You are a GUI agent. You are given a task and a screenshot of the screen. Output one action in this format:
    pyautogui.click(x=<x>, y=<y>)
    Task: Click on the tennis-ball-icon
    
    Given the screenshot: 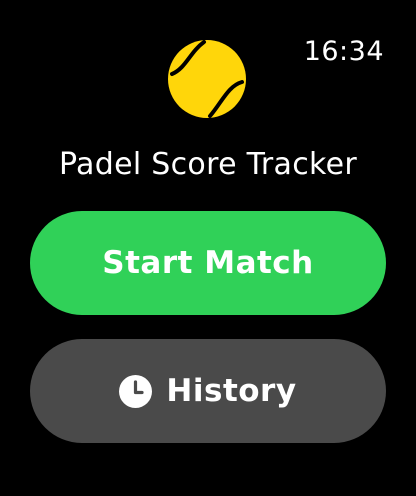 What is the action you would take?
    pyautogui.click(x=207, y=79)
    